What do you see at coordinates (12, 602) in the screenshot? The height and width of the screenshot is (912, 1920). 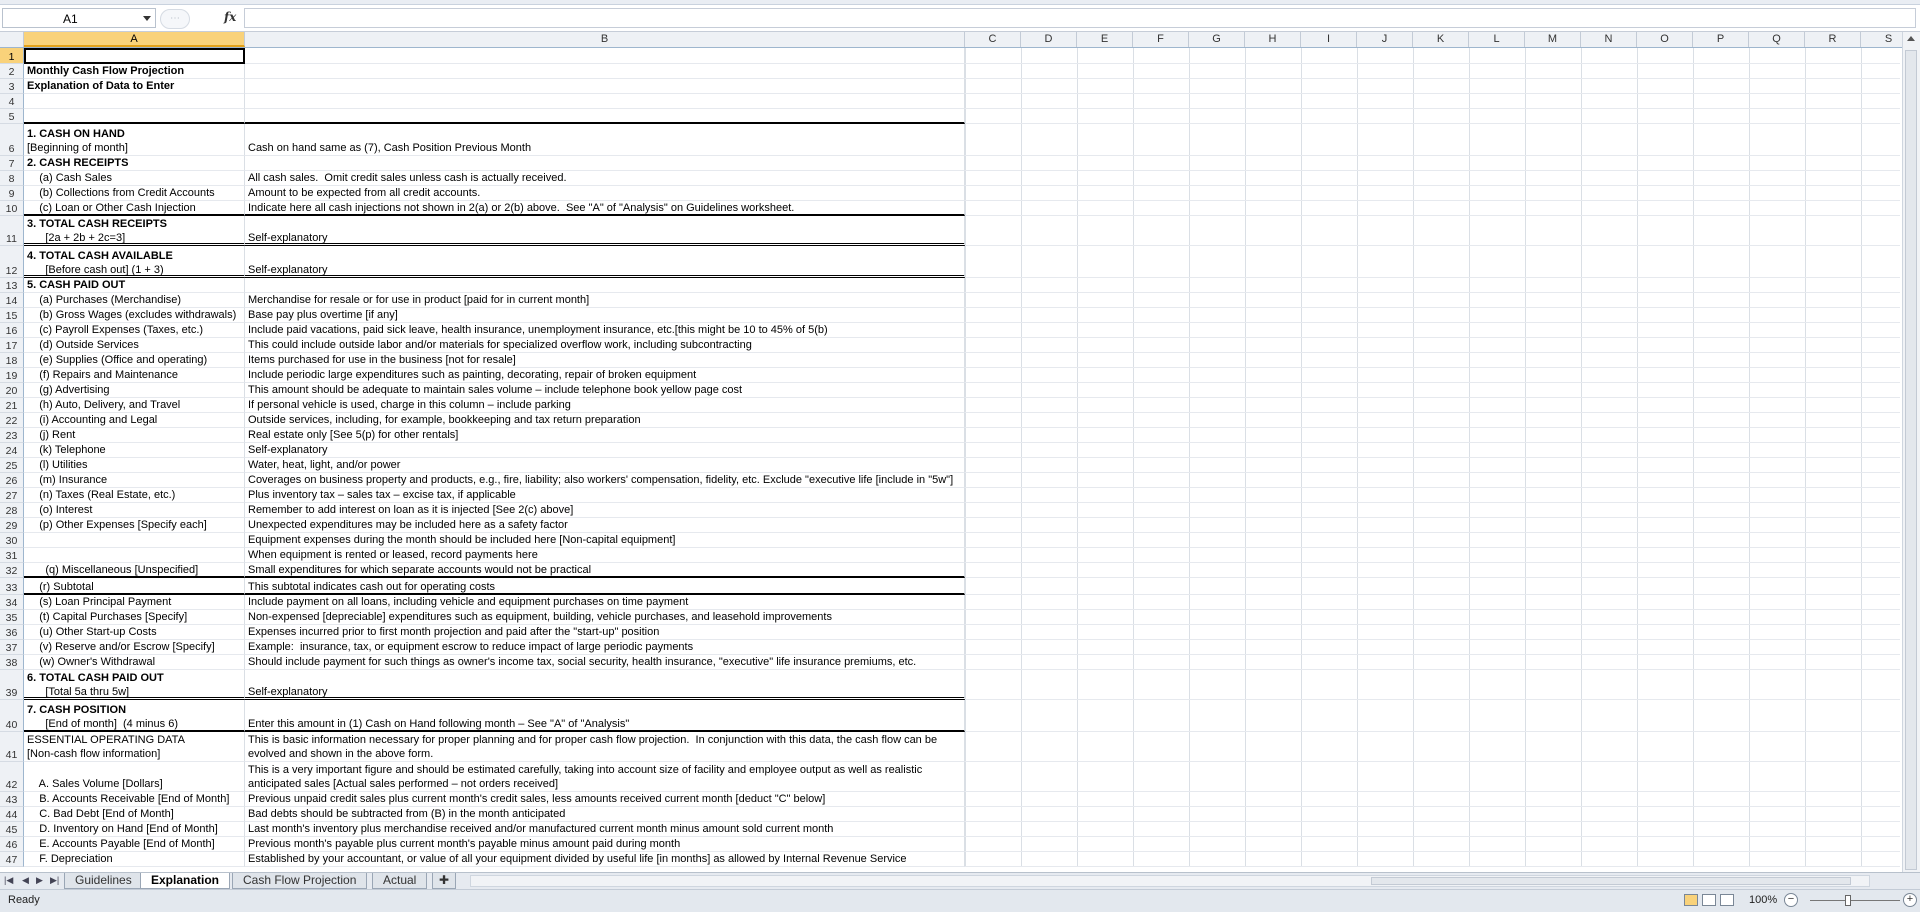 I see `row-header: 34` at bounding box center [12, 602].